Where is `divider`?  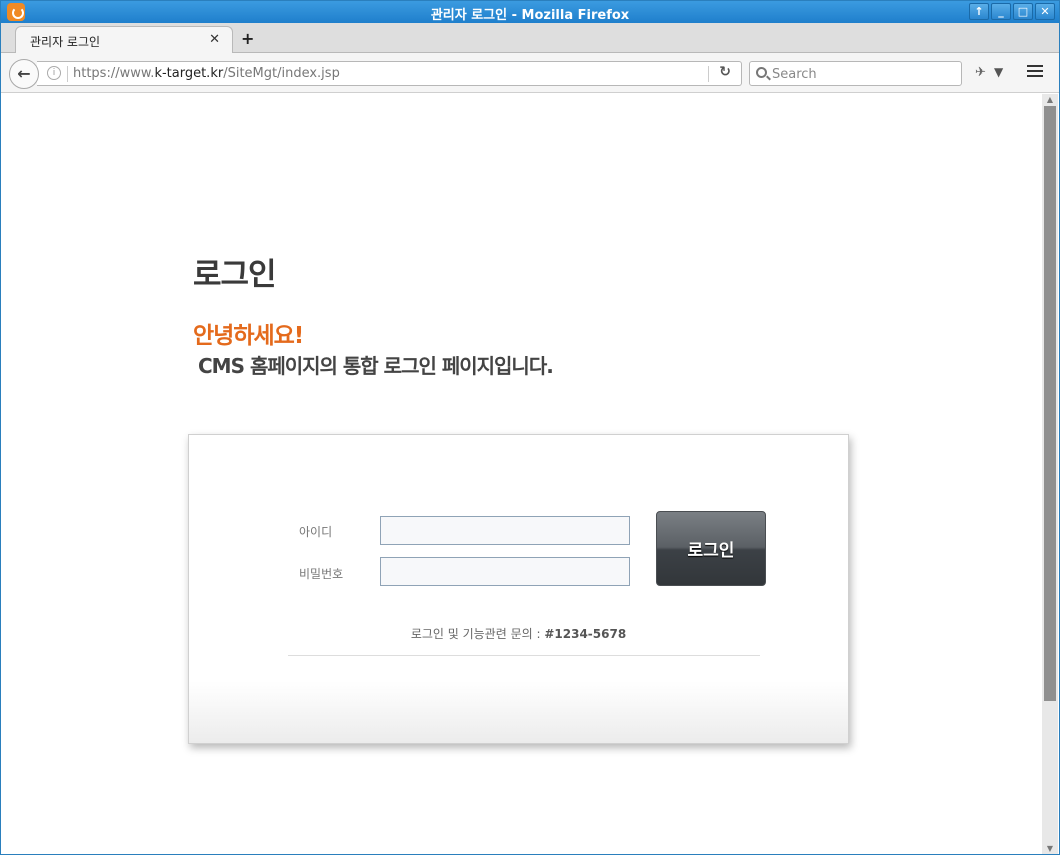 divider is located at coordinates (524, 655).